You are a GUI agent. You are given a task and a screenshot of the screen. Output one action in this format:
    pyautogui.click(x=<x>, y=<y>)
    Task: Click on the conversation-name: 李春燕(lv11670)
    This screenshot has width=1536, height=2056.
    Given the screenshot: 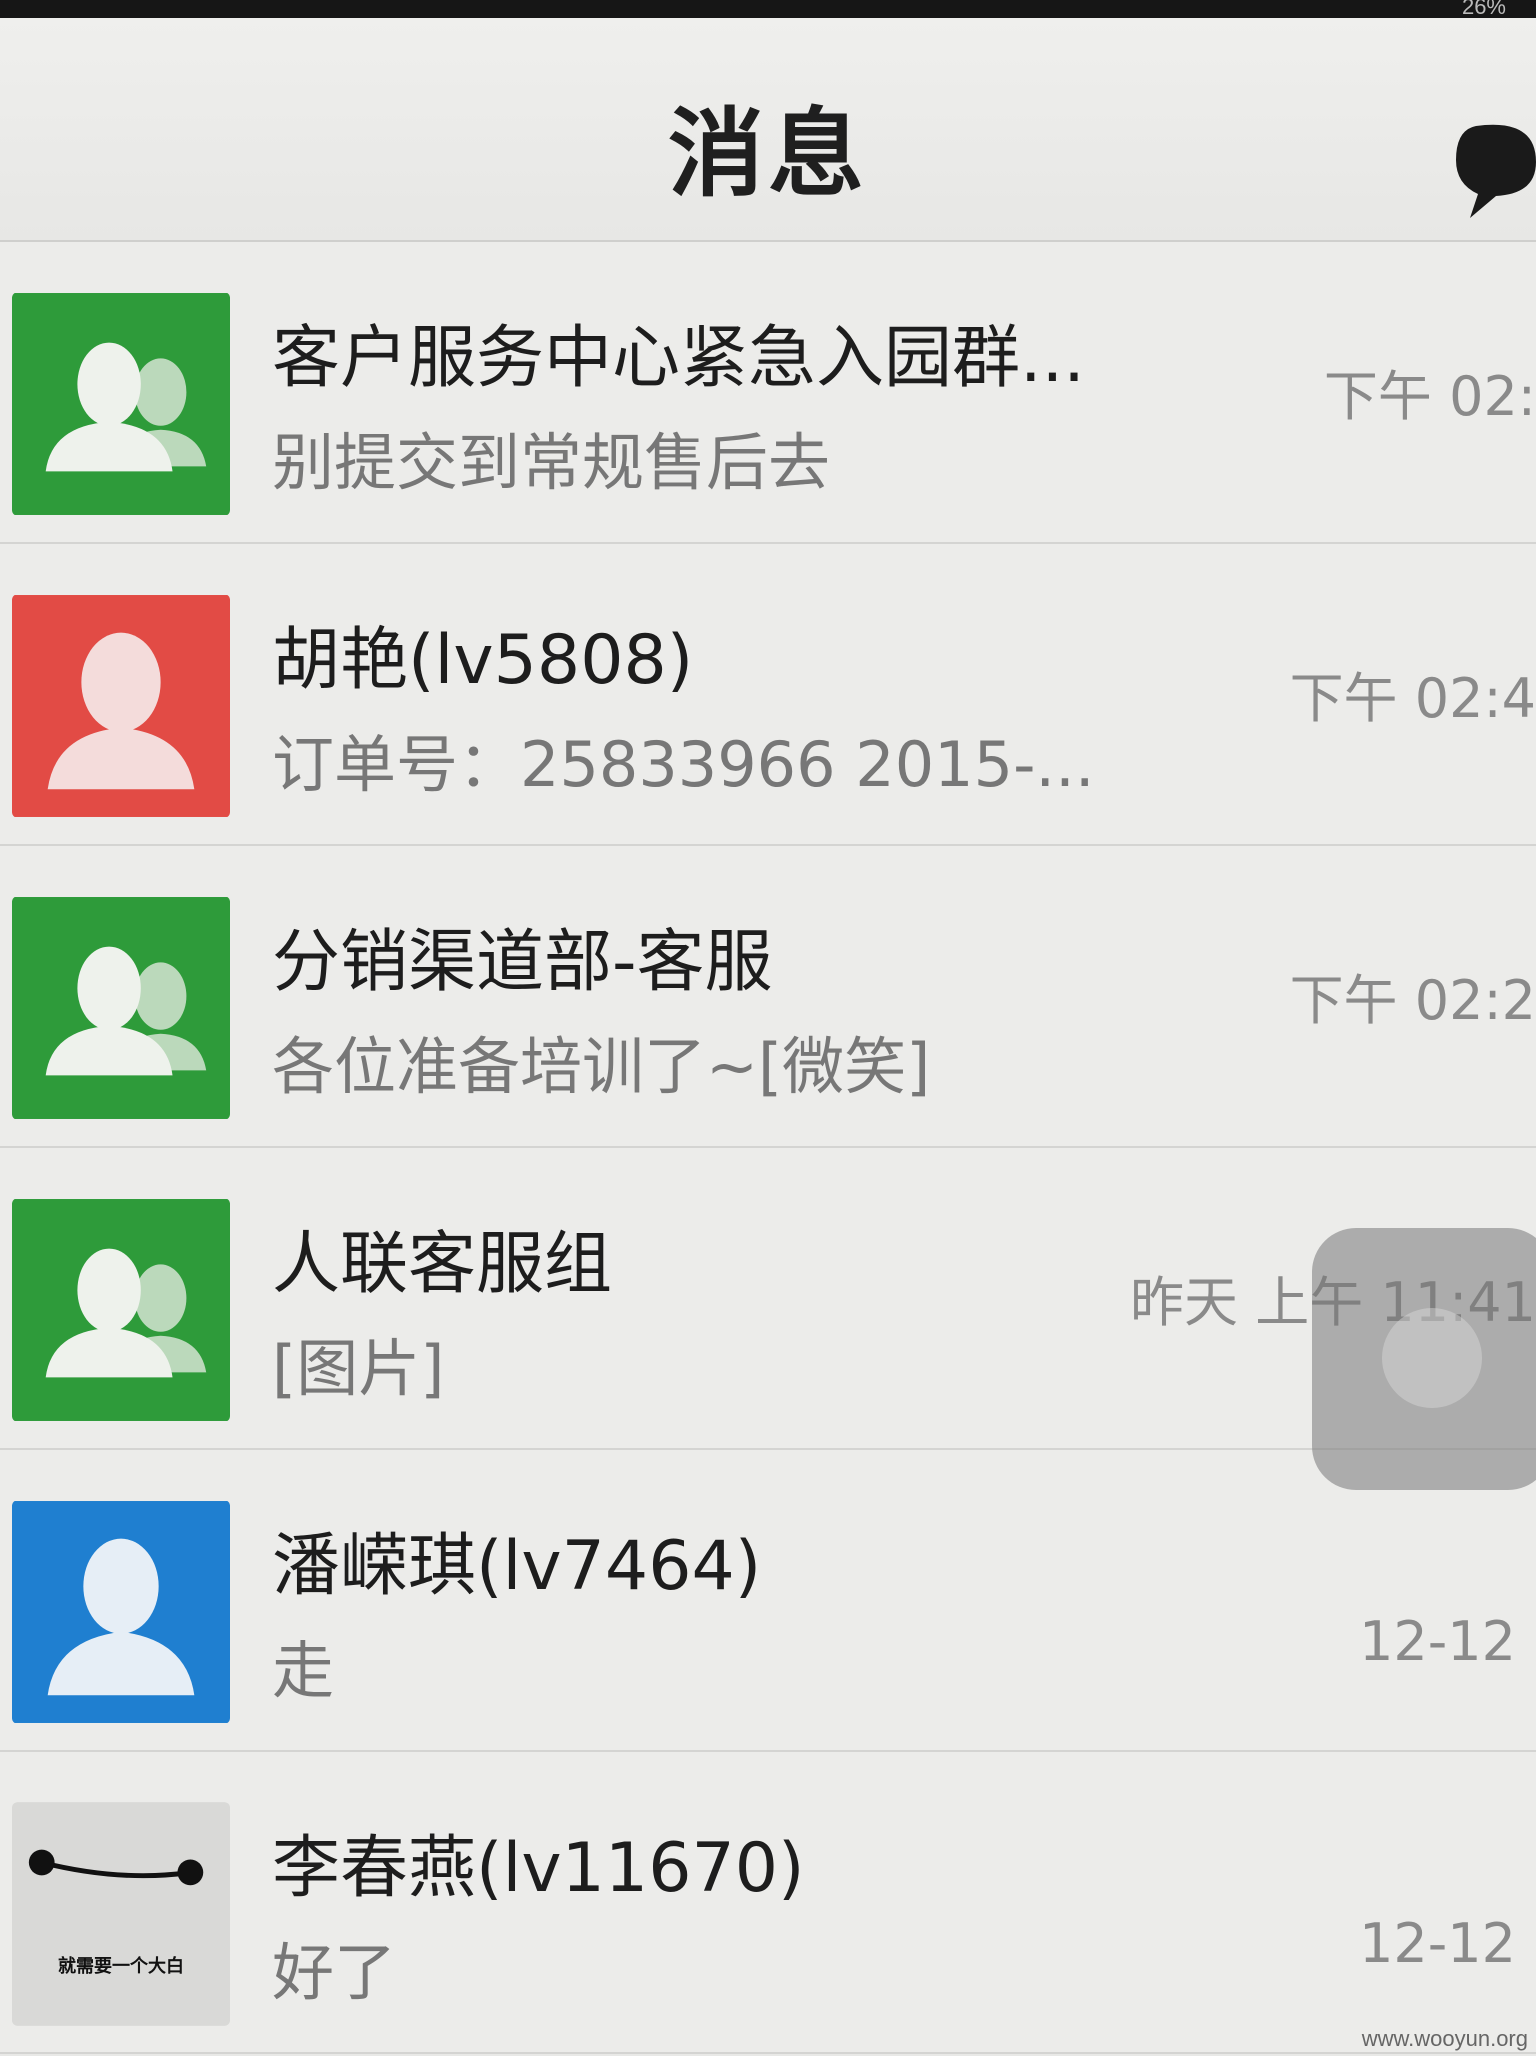 What is the action you would take?
    pyautogui.click(x=538, y=1868)
    